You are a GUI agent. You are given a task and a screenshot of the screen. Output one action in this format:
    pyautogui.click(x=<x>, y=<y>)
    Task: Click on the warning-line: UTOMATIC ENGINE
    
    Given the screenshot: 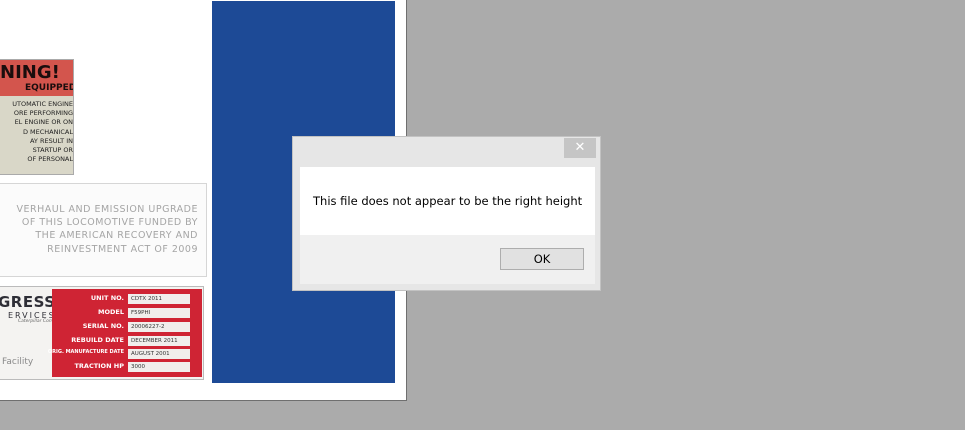 What is the action you would take?
    pyautogui.click(x=42, y=104)
    